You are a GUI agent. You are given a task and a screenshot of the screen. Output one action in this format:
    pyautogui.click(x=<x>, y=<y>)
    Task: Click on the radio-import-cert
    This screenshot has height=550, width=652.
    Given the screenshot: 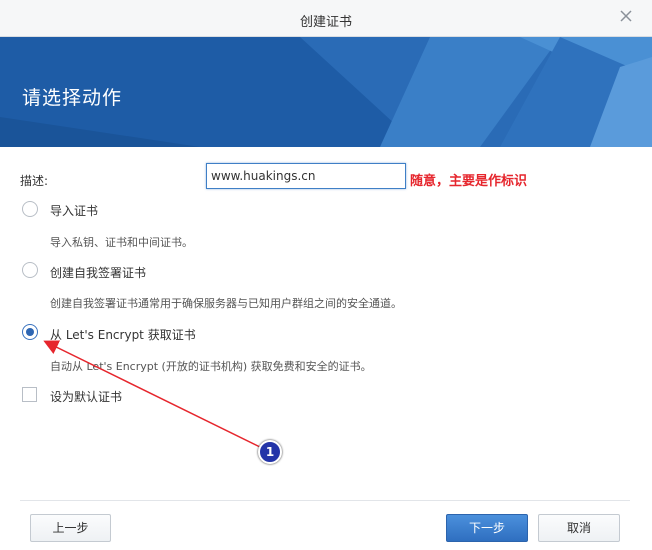 What is the action you would take?
    pyautogui.click(x=30, y=209)
    